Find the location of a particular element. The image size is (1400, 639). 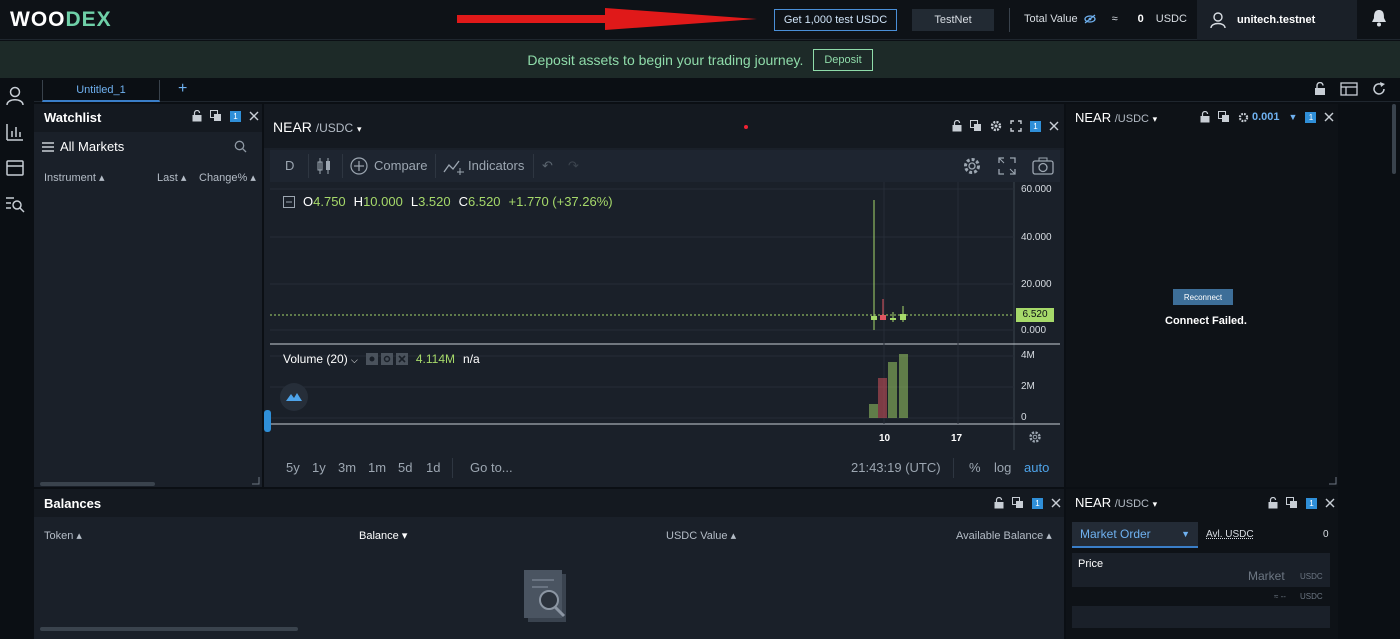

orderbook-pair-selector: NEAR /USDC ▾ is located at coordinates (1116, 117).